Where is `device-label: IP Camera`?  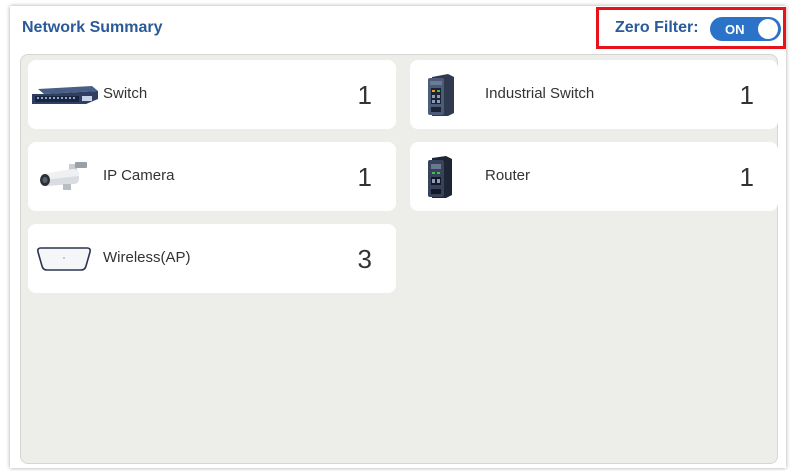
device-label: IP Camera is located at coordinates (139, 175).